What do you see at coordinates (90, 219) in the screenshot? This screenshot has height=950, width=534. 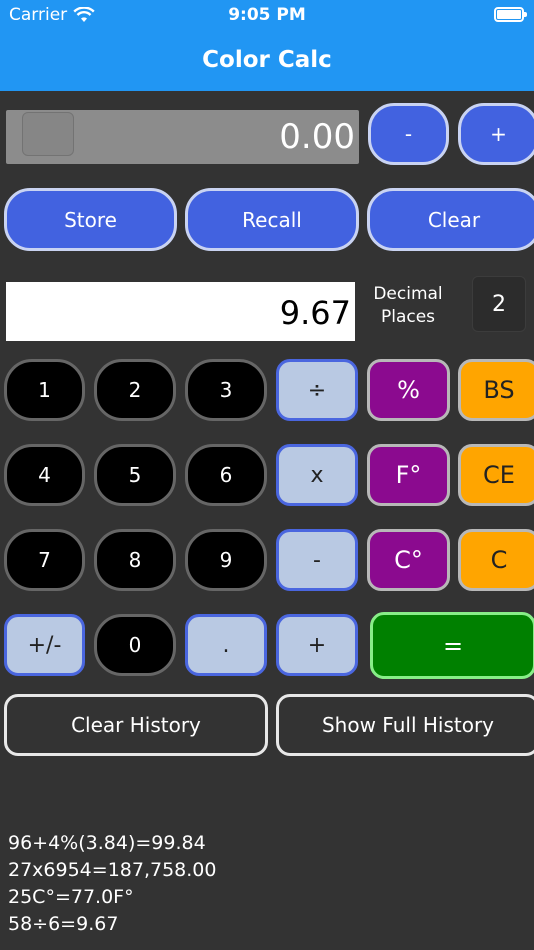 I see `store-button: Store` at bounding box center [90, 219].